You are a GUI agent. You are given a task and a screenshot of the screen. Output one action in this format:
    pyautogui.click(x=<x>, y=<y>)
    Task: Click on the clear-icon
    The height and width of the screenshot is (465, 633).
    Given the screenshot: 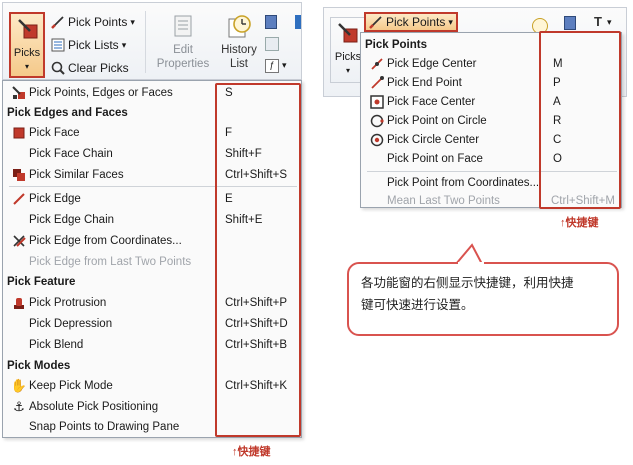 What is the action you would take?
    pyautogui.click(x=58, y=68)
    